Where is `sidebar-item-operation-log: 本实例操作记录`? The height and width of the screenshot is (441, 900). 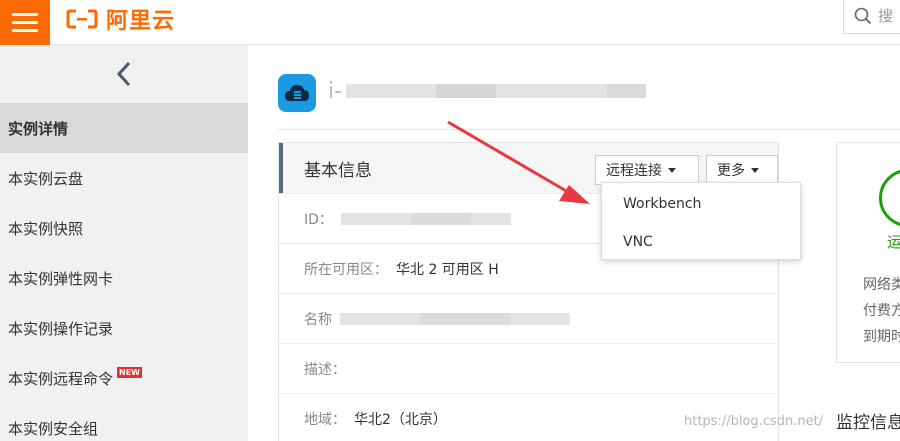 sidebar-item-operation-log: 本实例操作记录 is located at coordinates (124, 328).